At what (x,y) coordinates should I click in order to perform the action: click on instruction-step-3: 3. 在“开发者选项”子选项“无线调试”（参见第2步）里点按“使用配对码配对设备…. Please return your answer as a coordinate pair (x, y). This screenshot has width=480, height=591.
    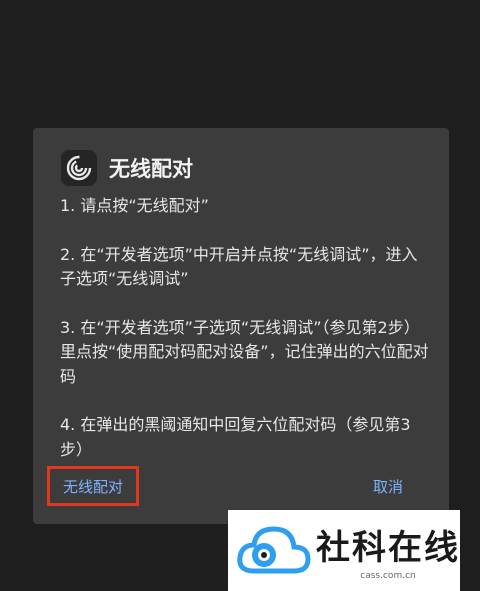
    Looking at the image, I should click on (244, 351).